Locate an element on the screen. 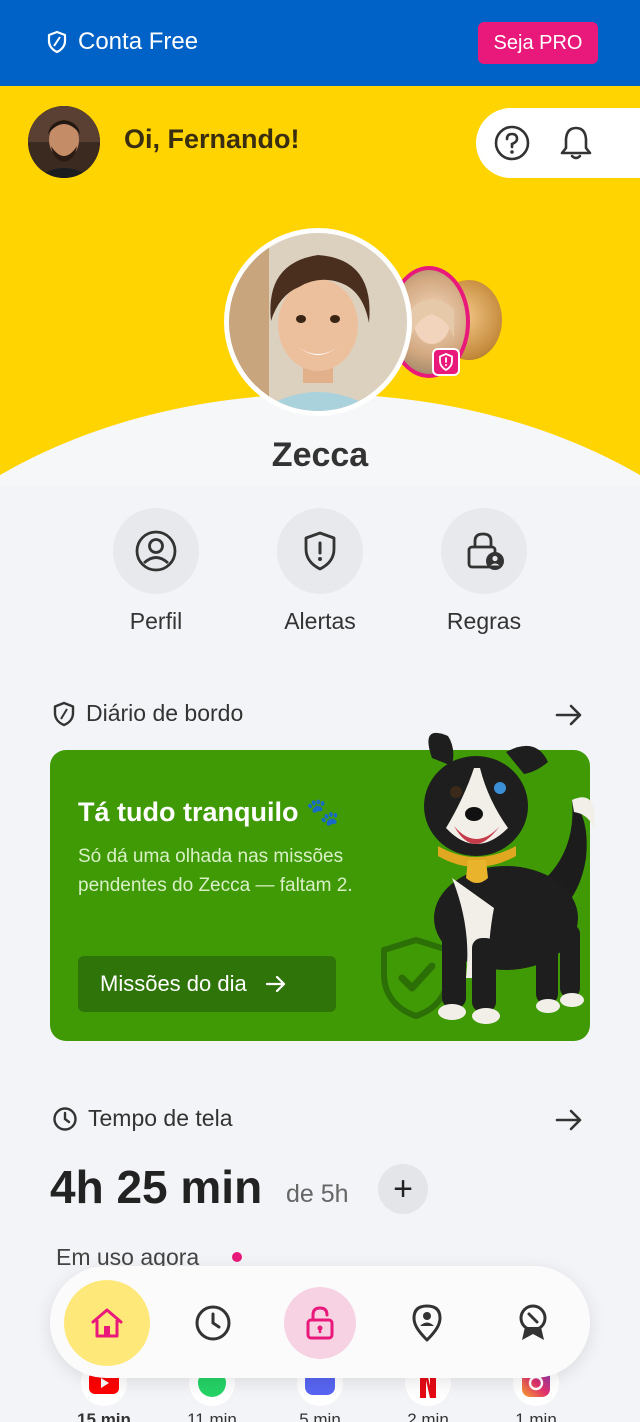 This screenshot has width=640, height=1422. parent-photo is located at coordinates (64, 142).